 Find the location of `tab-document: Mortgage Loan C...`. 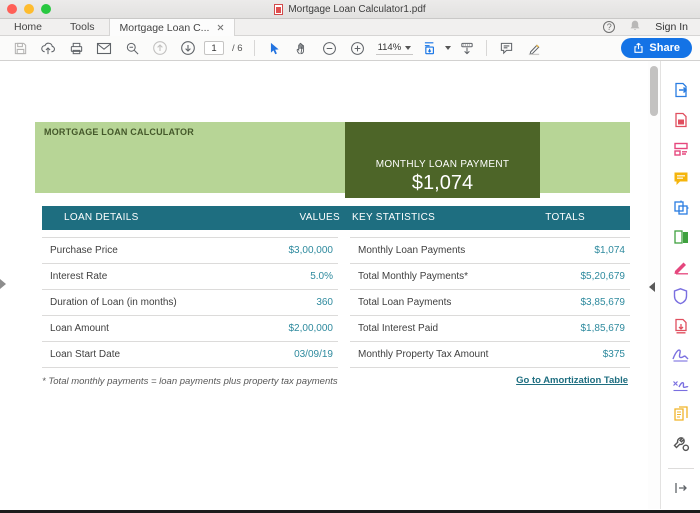

tab-document: Mortgage Loan C... is located at coordinates (172, 27).